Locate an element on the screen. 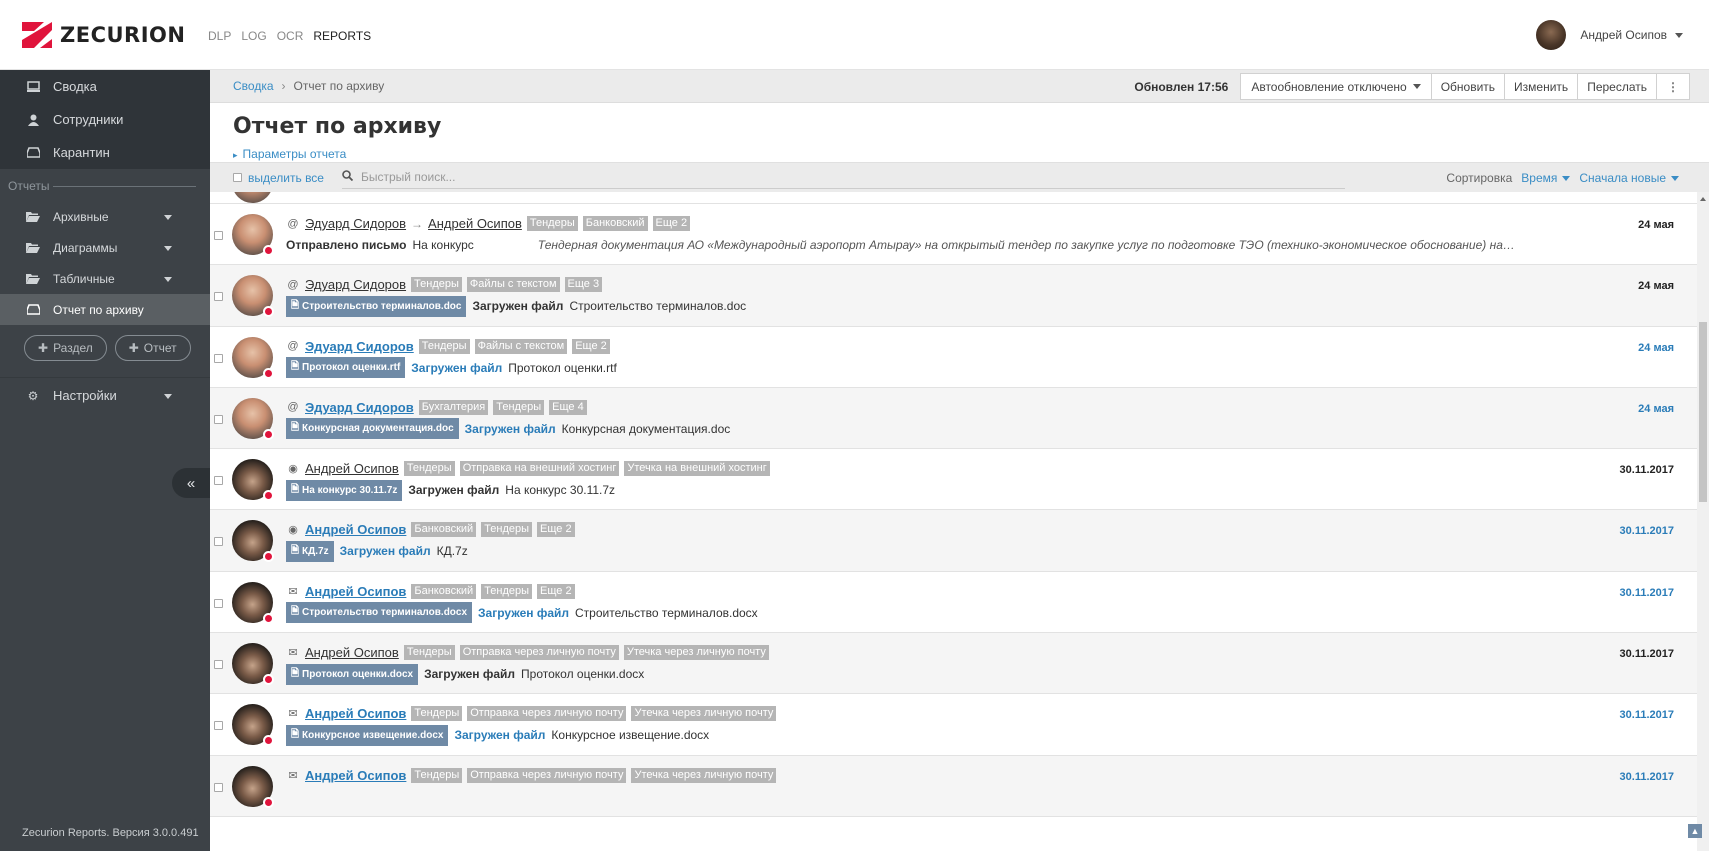 Image resolution: width=1709 pixels, height=851 pixels. more-options-icon: ⋮ is located at coordinates (1673, 86).